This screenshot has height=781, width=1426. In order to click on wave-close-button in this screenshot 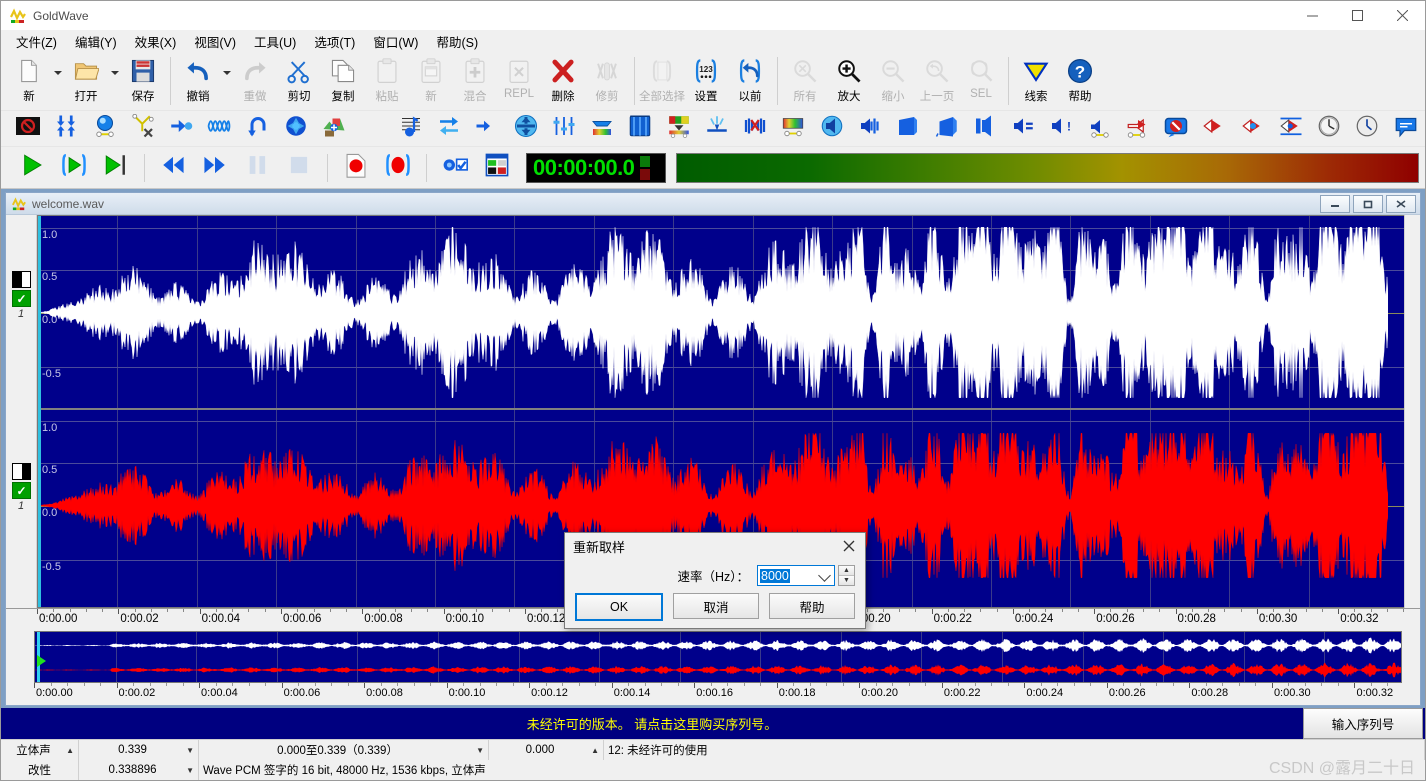, I will do `click(1401, 204)`.